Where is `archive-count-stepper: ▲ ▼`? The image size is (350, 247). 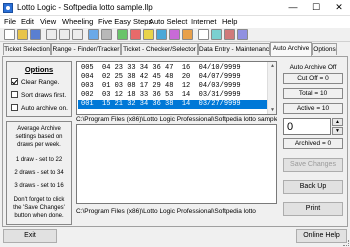
archive-count-stepper: ▲ ▼ is located at coordinates (337, 126).